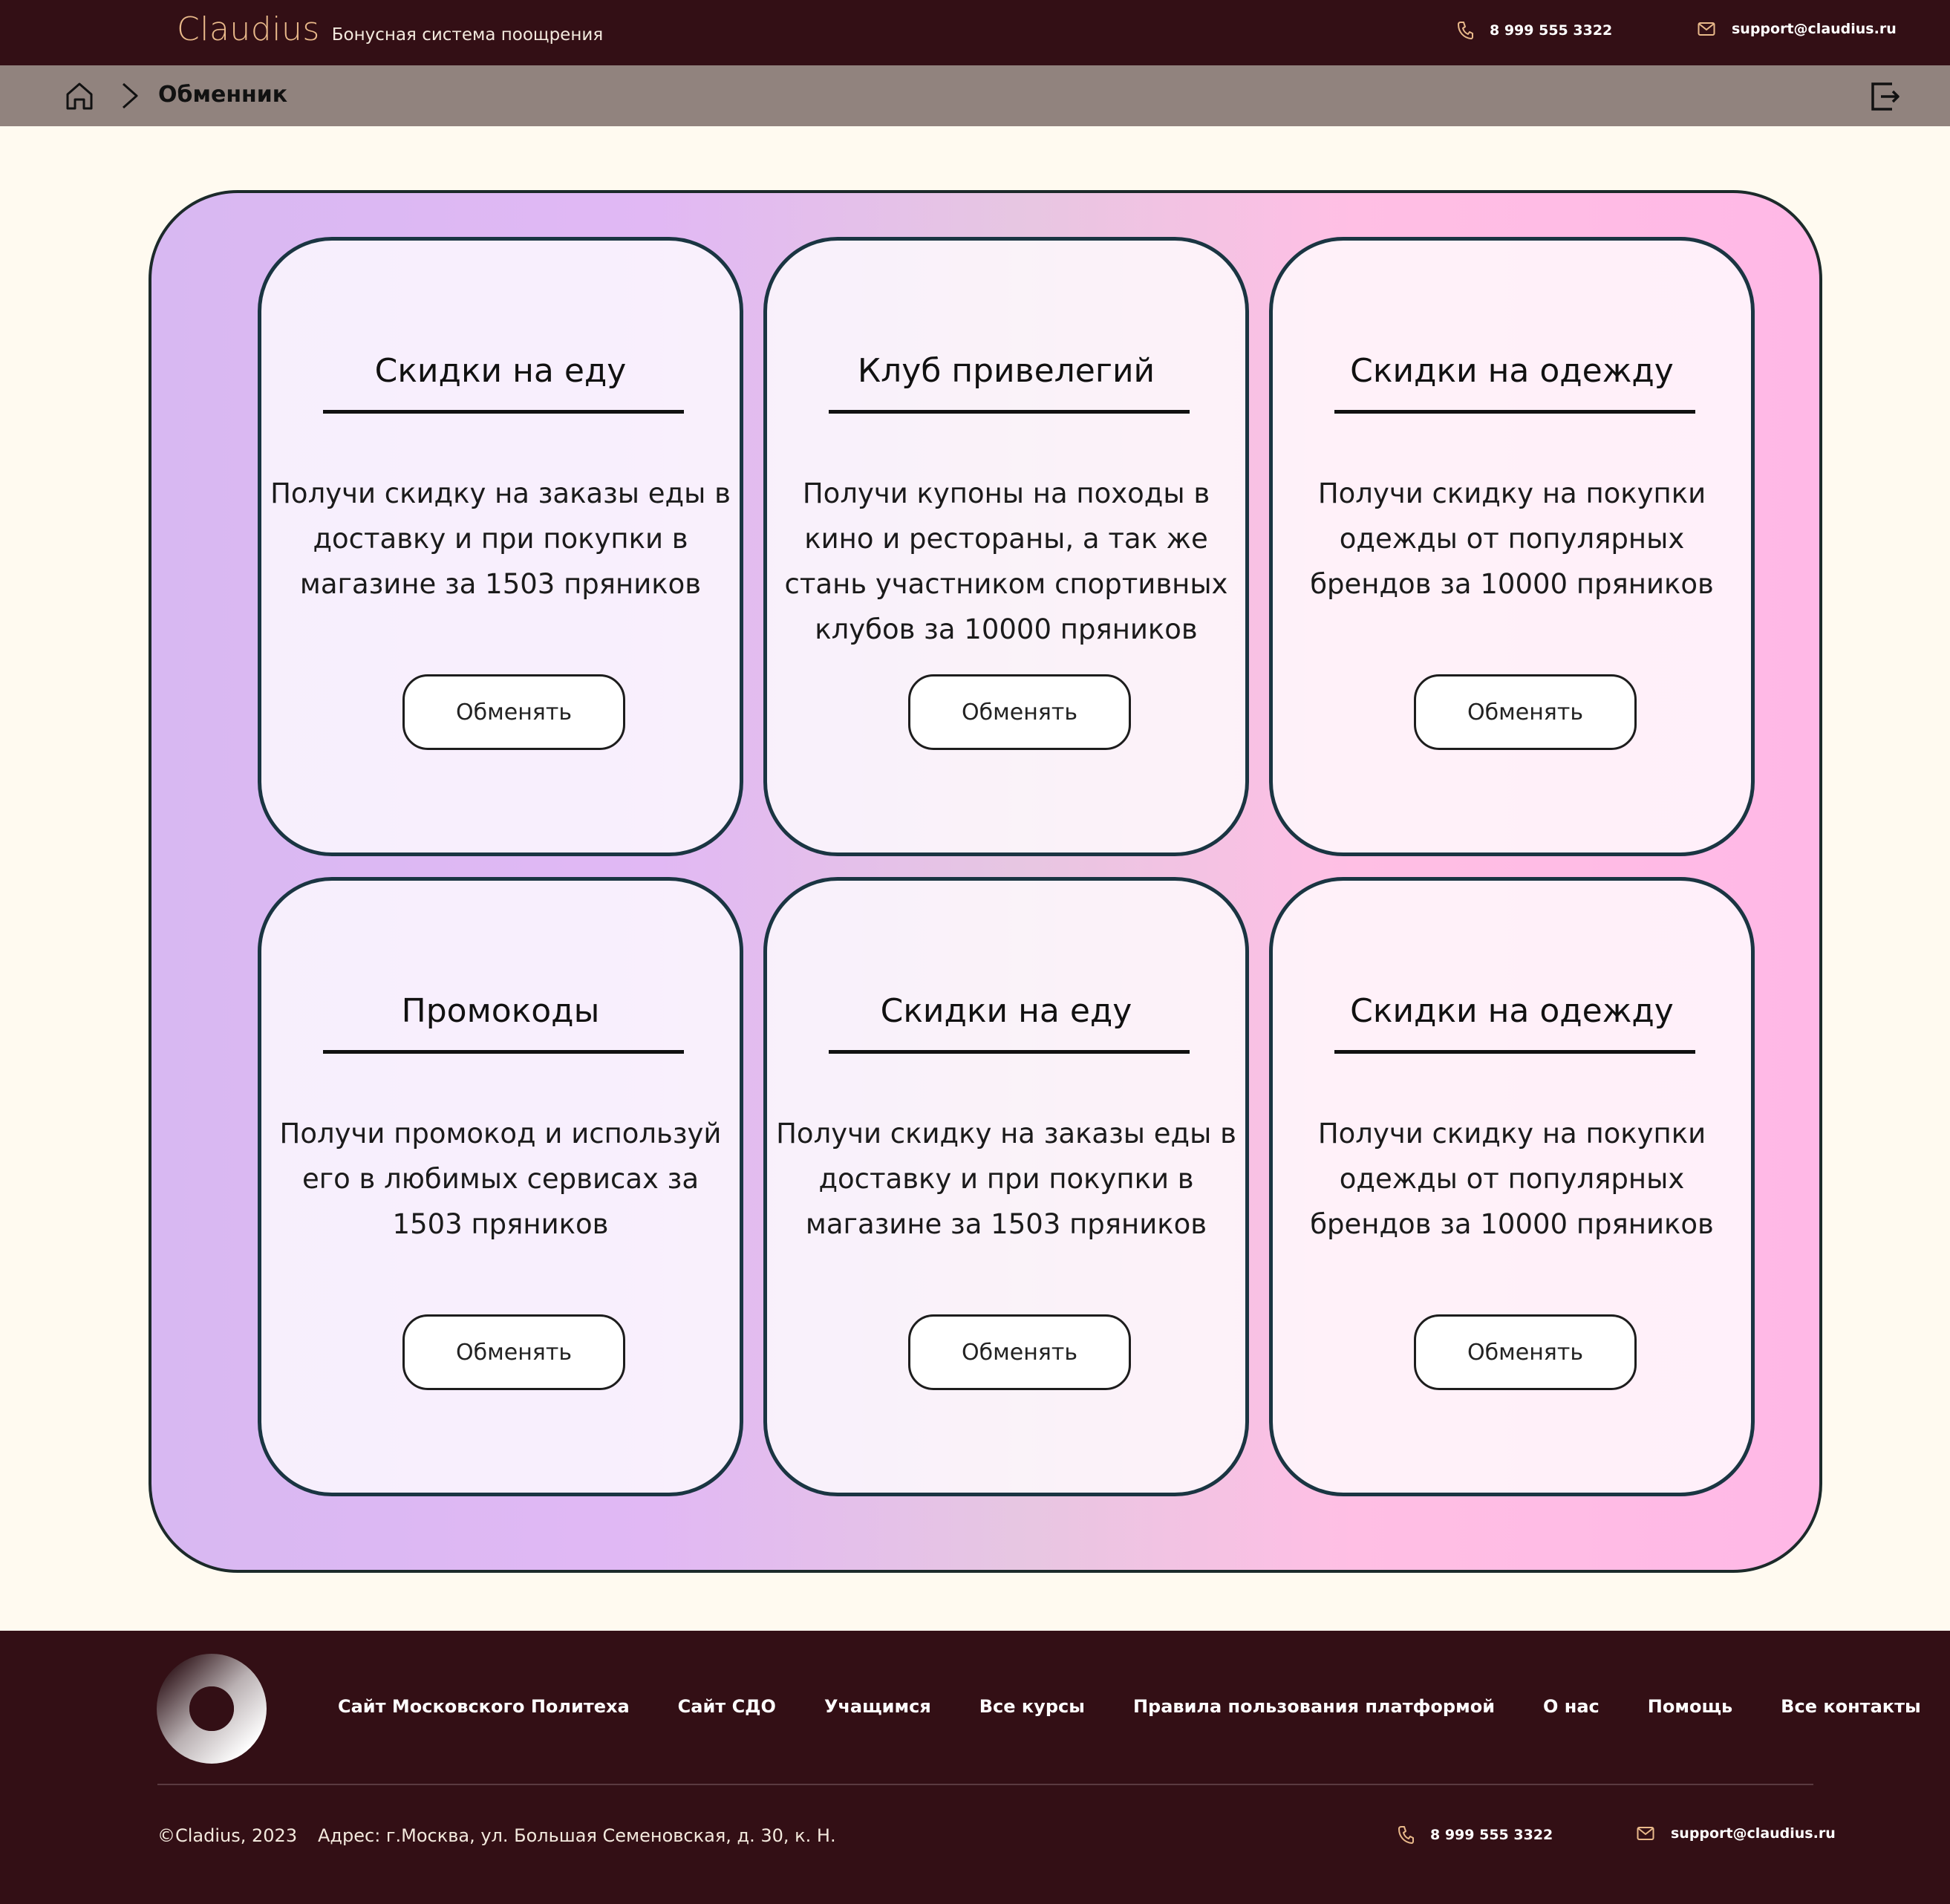  I want to click on footer-email-text: support@claudius.ru, so click(1753, 1834).